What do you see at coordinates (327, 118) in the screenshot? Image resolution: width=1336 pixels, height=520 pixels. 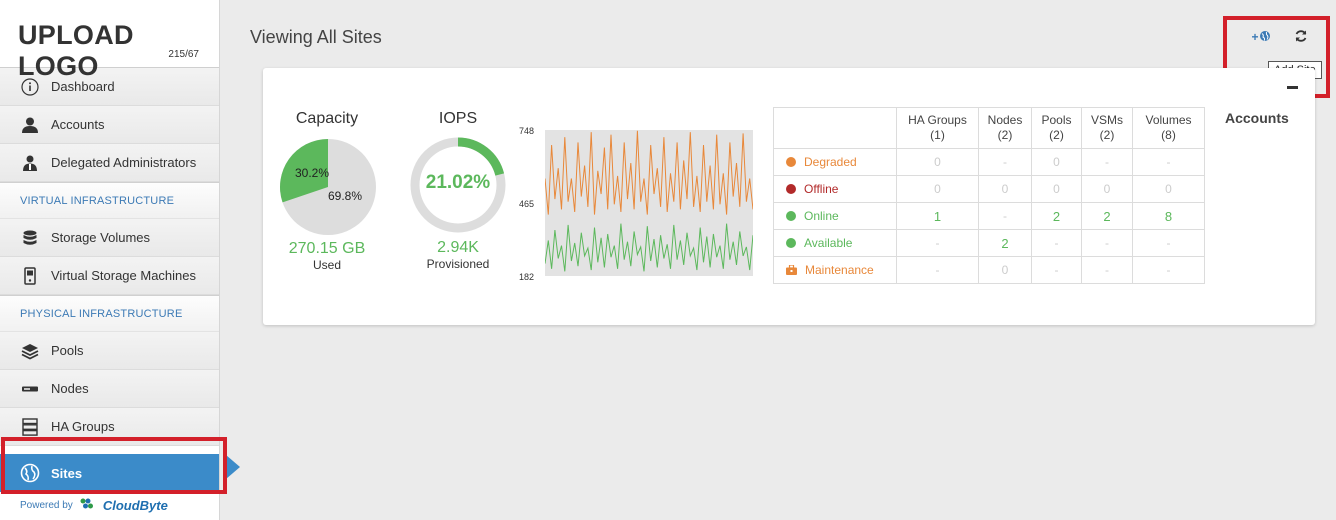 I see `capacity-title: Capacity` at bounding box center [327, 118].